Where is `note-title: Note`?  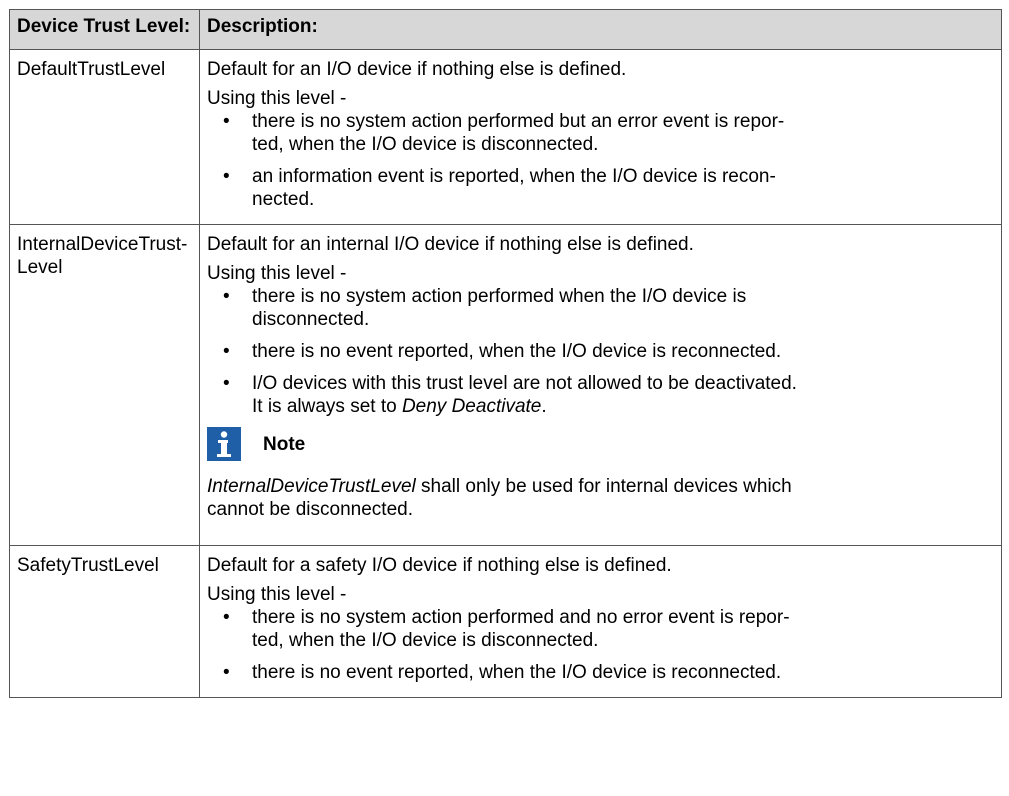 note-title: Note is located at coordinates (284, 444).